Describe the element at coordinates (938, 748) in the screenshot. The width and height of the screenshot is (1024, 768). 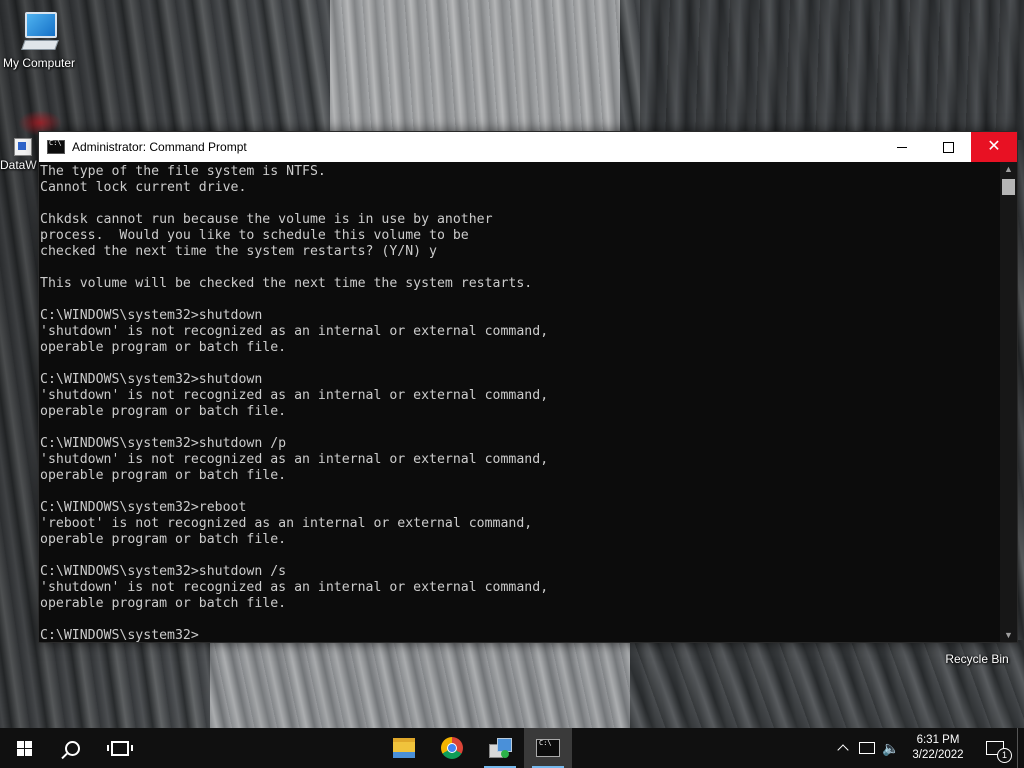
I see `clock: 6:31 PM 3/22/2022` at that location.